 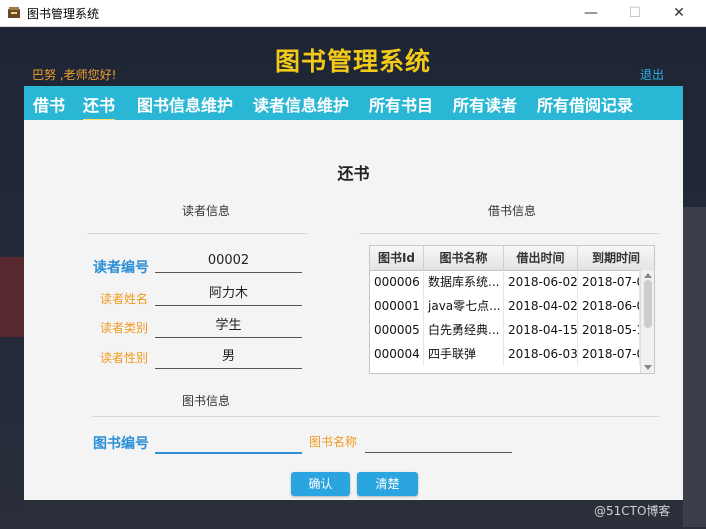 I want to click on cell-due-date: 2018-06-0, so click(x=609, y=306).